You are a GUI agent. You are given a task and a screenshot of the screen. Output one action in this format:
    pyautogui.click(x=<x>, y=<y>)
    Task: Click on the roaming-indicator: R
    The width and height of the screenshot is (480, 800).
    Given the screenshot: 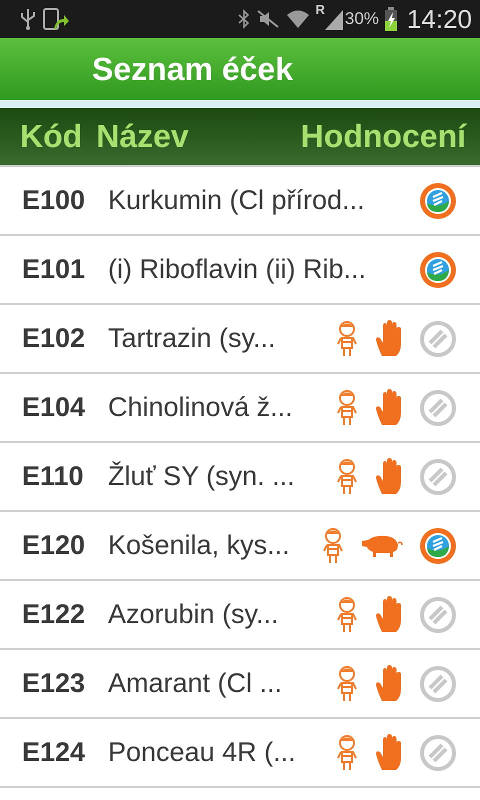 What is the action you would take?
    pyautogui.click(x=320, y=9)
    